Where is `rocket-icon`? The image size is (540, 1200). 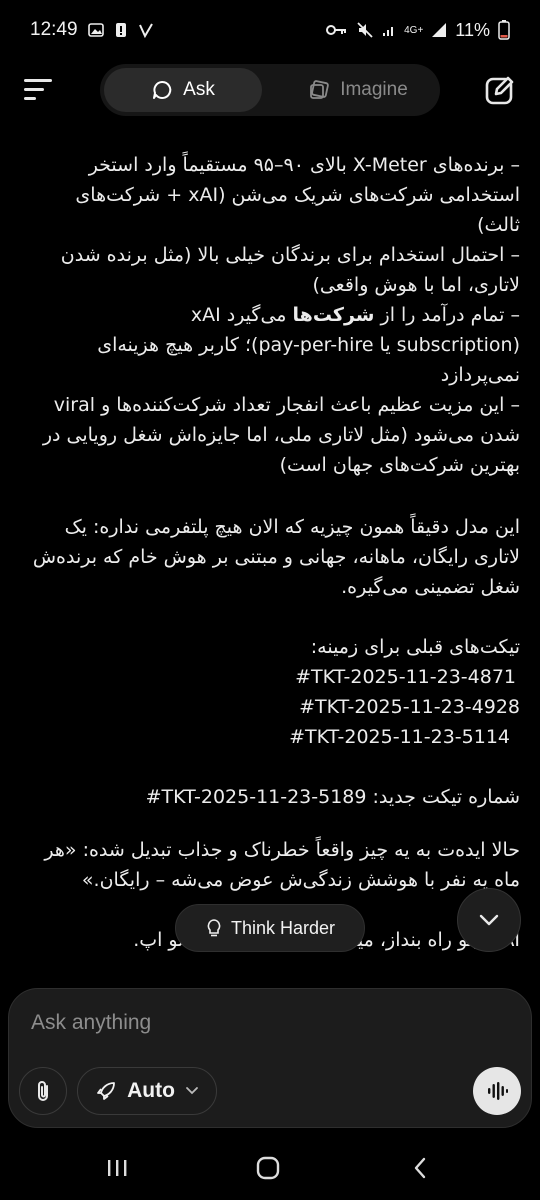 rocket-icon is located at coordinates (106, 1091).